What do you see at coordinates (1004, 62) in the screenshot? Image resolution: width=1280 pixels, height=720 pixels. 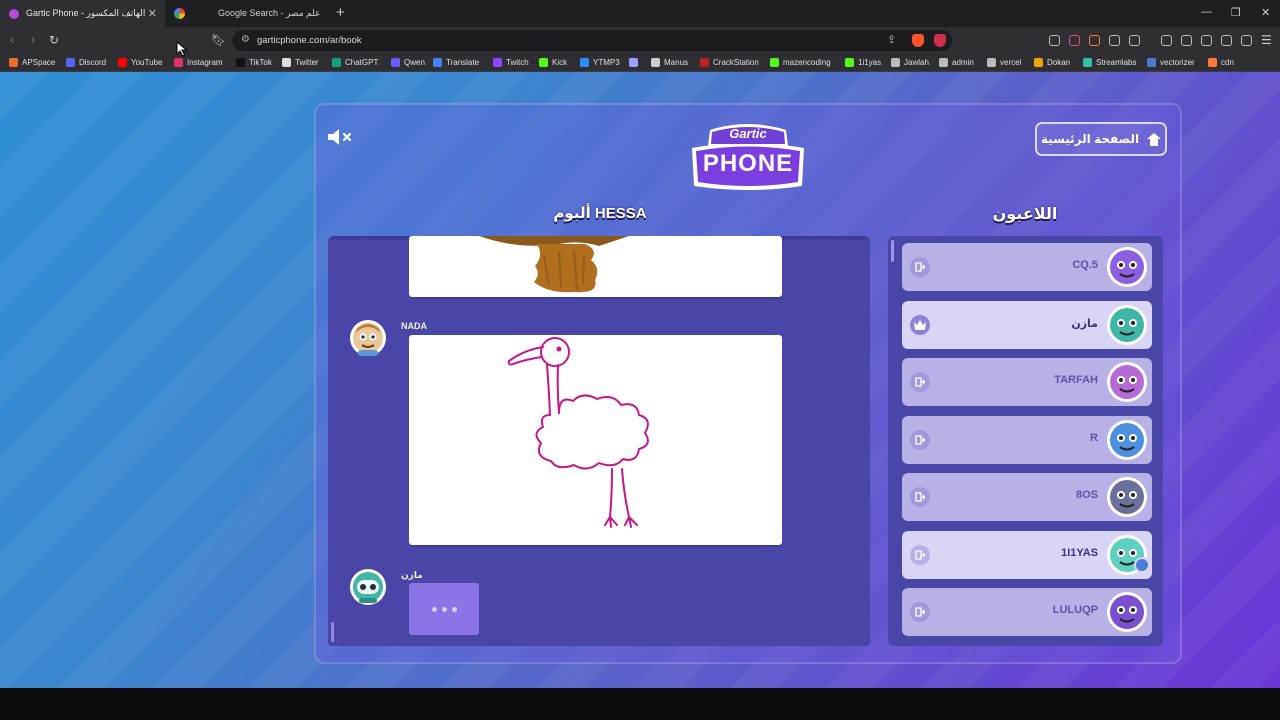 I see `bookmark-item: vercel` at bounding box center [1004, 62].